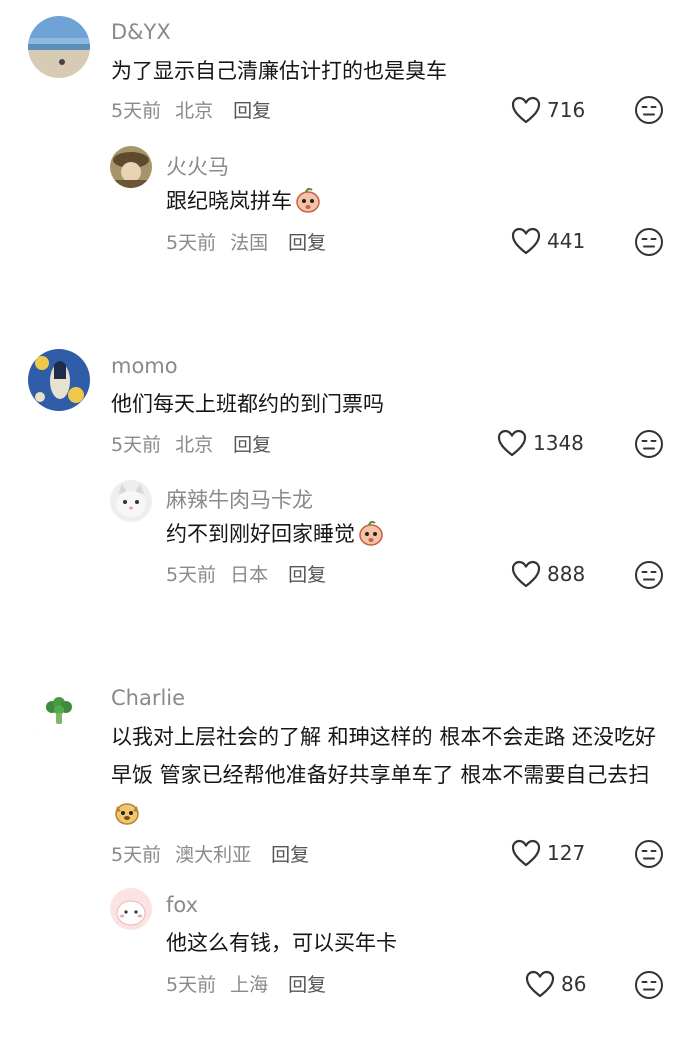 This screenshot has height=1062, width=690. Describe the element at coordinates (182, 905) in the screenshot. I see `reply-username: fox` at that location.